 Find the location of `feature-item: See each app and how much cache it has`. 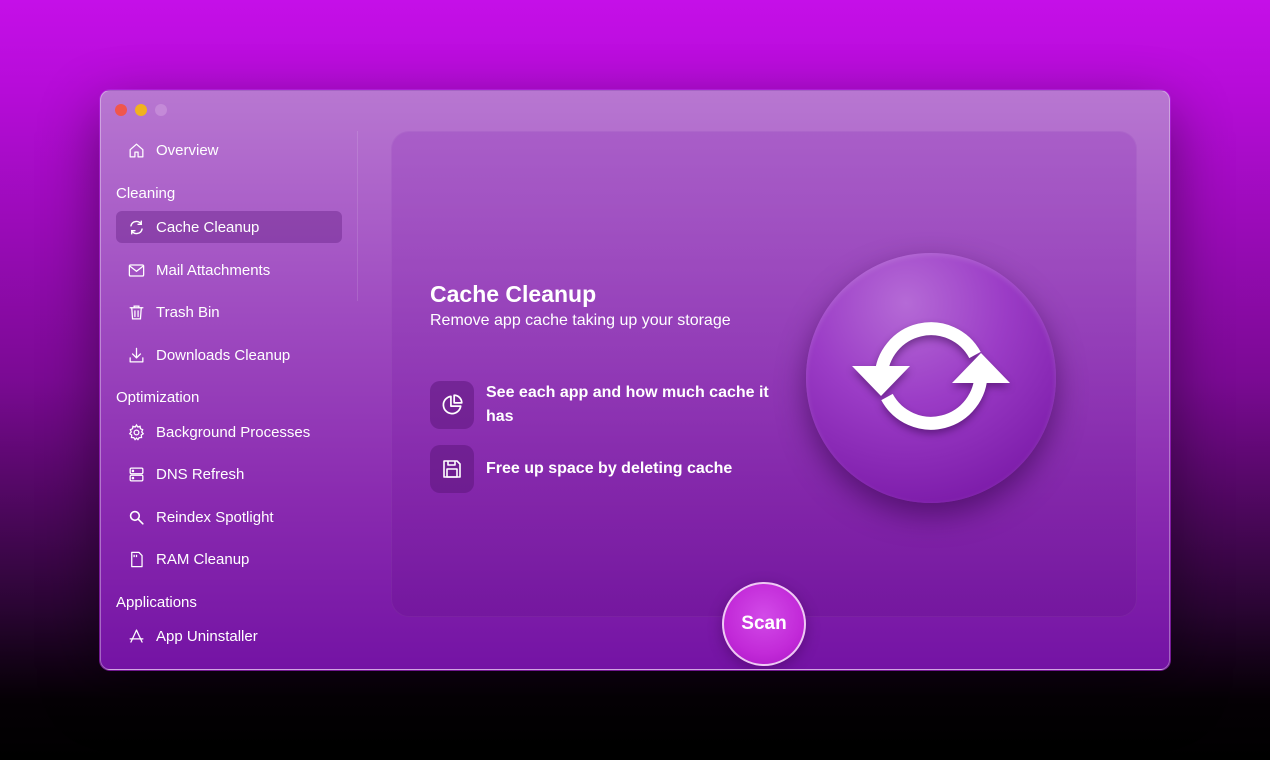

feature-item: See each app and how much cache it has is located at coordinates (602, 405).